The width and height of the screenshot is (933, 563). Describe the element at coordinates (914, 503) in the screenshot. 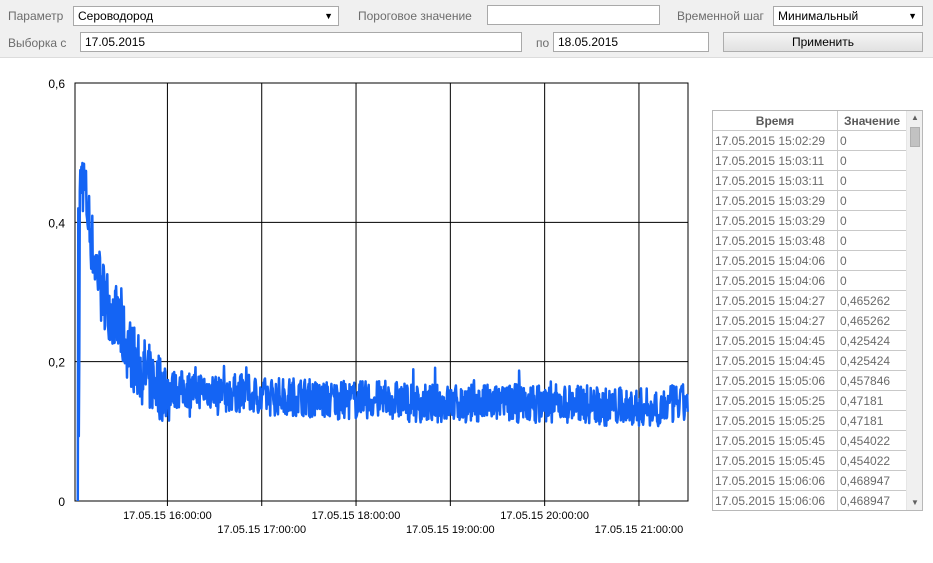

I see `scroll-down-icon: ▼` at that location.